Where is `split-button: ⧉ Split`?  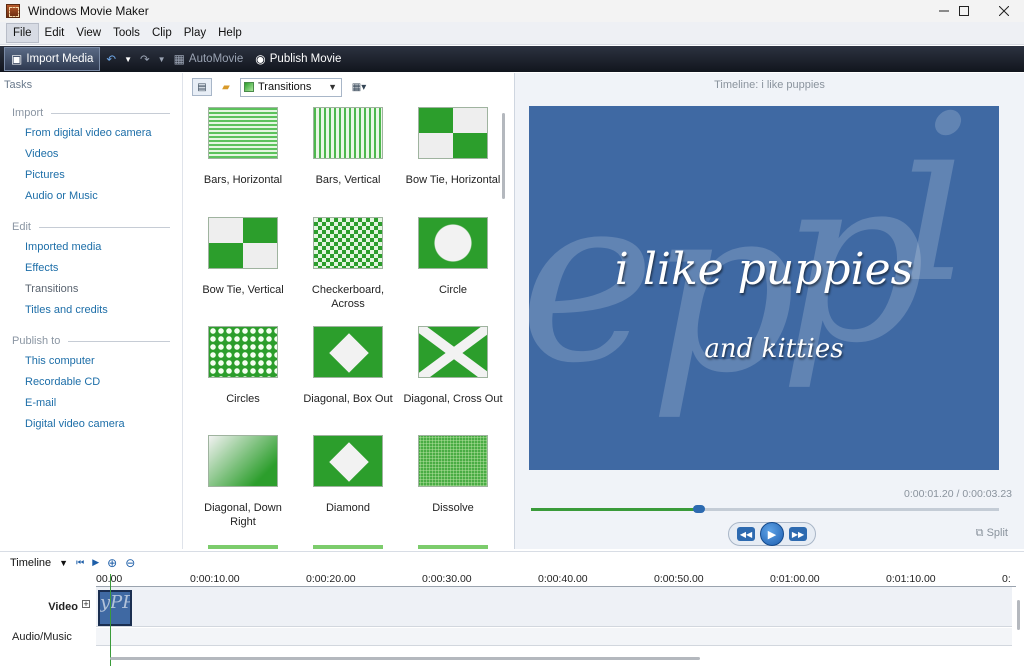
split-button: ⧉ Split is located at coordinates (992, 533).